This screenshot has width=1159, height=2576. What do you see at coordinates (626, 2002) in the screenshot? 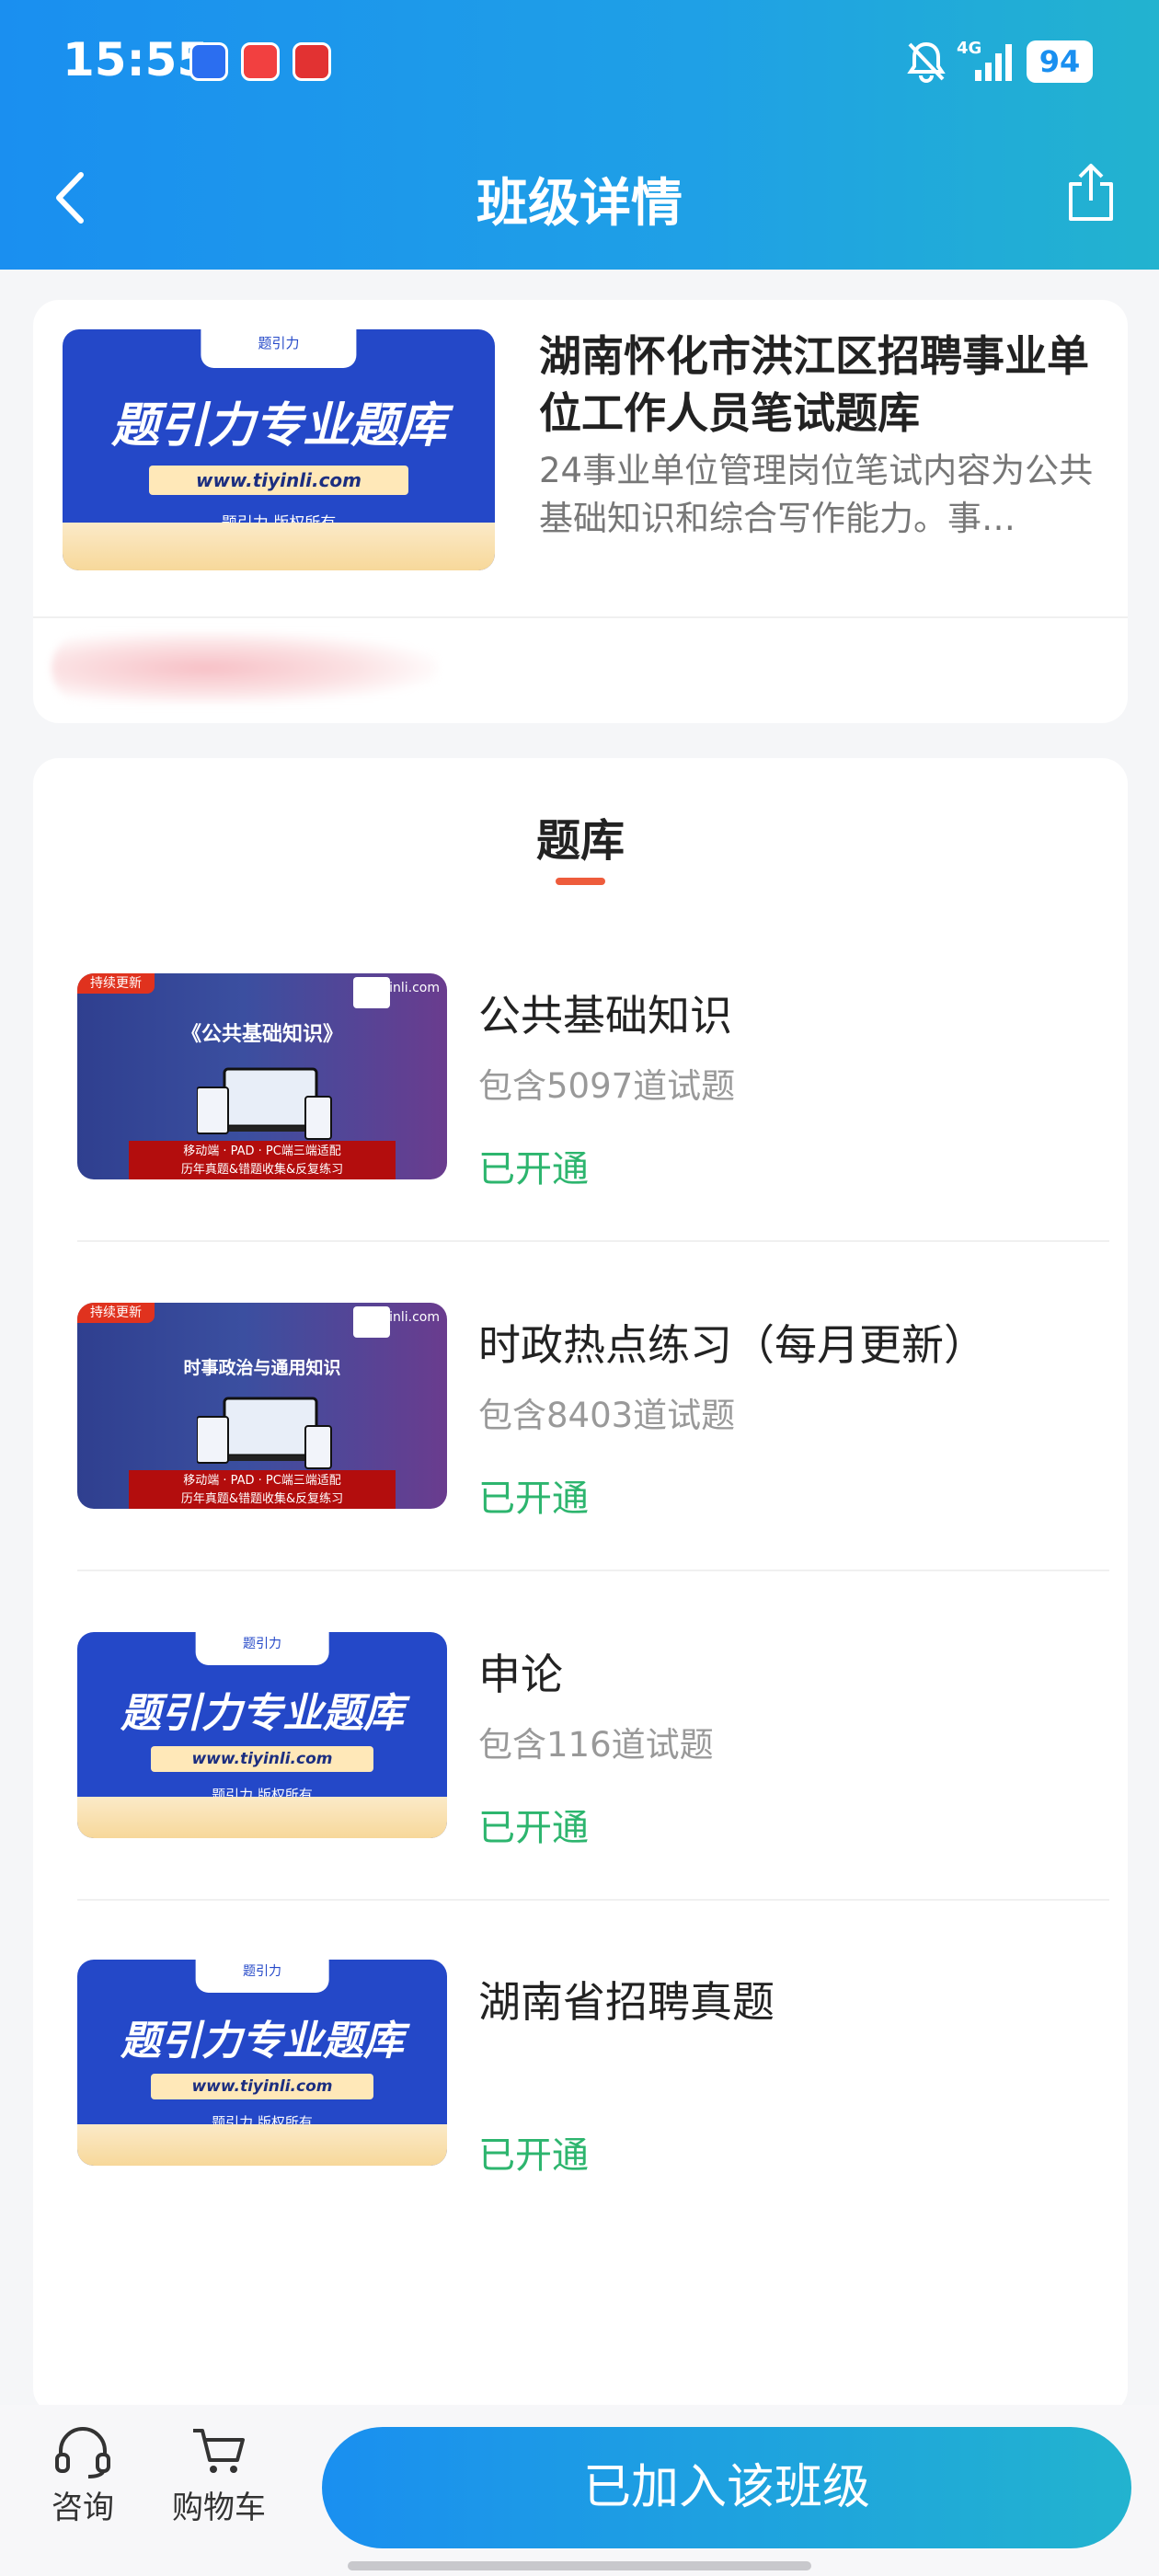
I see `bank-name: 湖南省招聘真题` at bounding box center [626, 2002].